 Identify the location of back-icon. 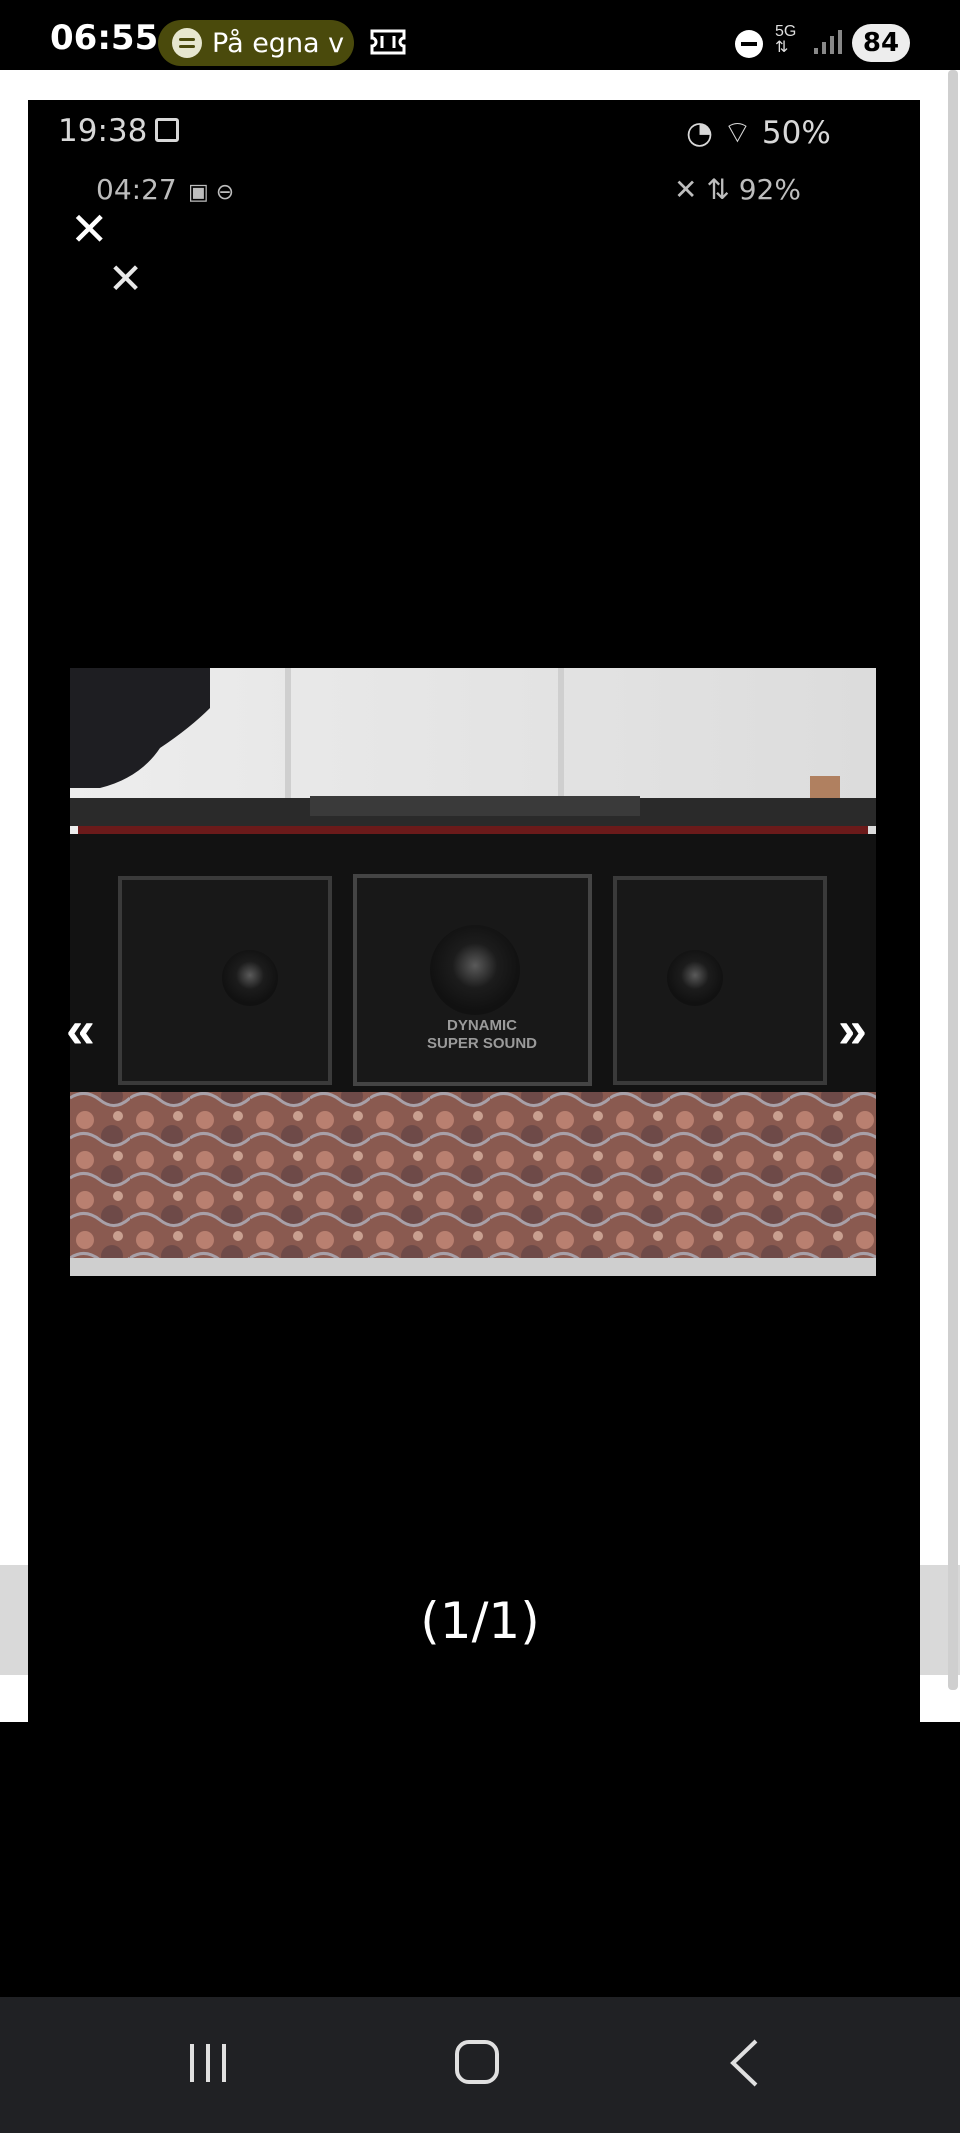
(744, 2063).